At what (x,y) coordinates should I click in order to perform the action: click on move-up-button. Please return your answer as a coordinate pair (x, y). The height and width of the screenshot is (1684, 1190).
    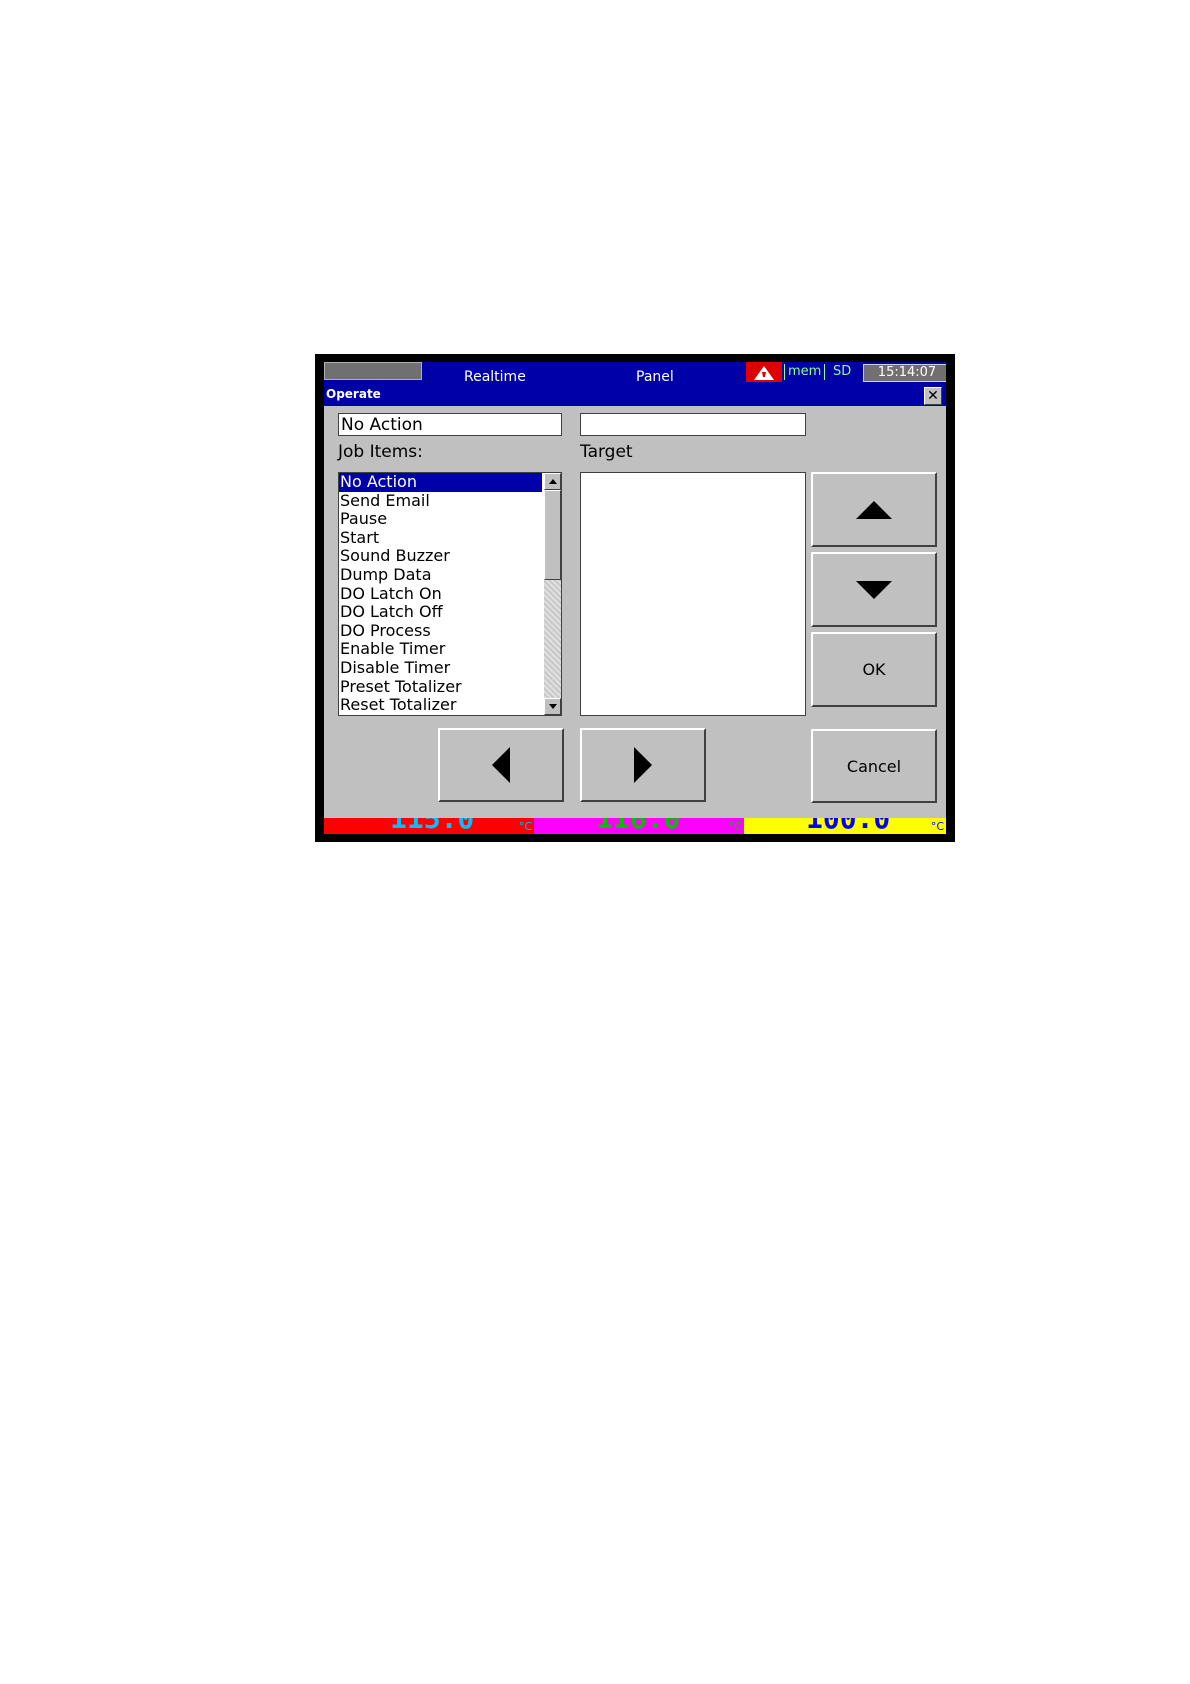
    Looking at the image, I should click on (874, 509).